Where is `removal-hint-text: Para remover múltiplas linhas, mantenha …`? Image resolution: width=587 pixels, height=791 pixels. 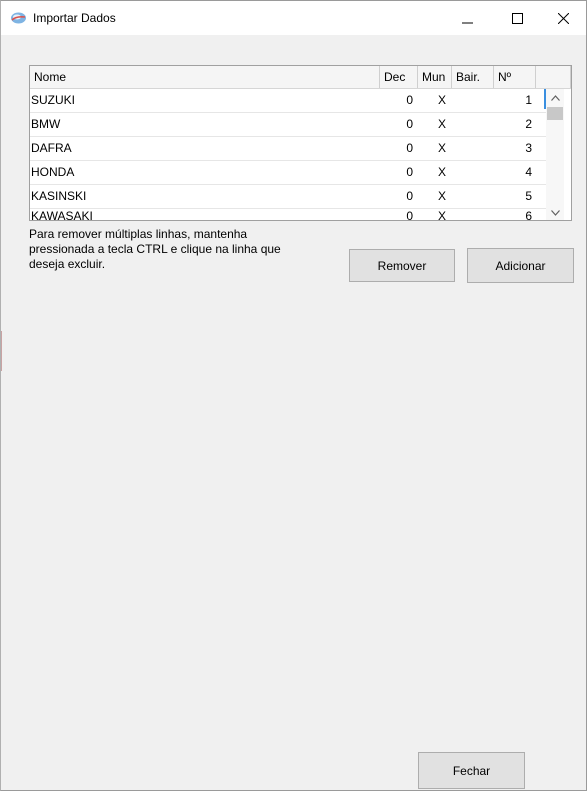 removal-hint-text: Para remover múltiplas linhas, mantenha … is located at coordinates (155, 249).